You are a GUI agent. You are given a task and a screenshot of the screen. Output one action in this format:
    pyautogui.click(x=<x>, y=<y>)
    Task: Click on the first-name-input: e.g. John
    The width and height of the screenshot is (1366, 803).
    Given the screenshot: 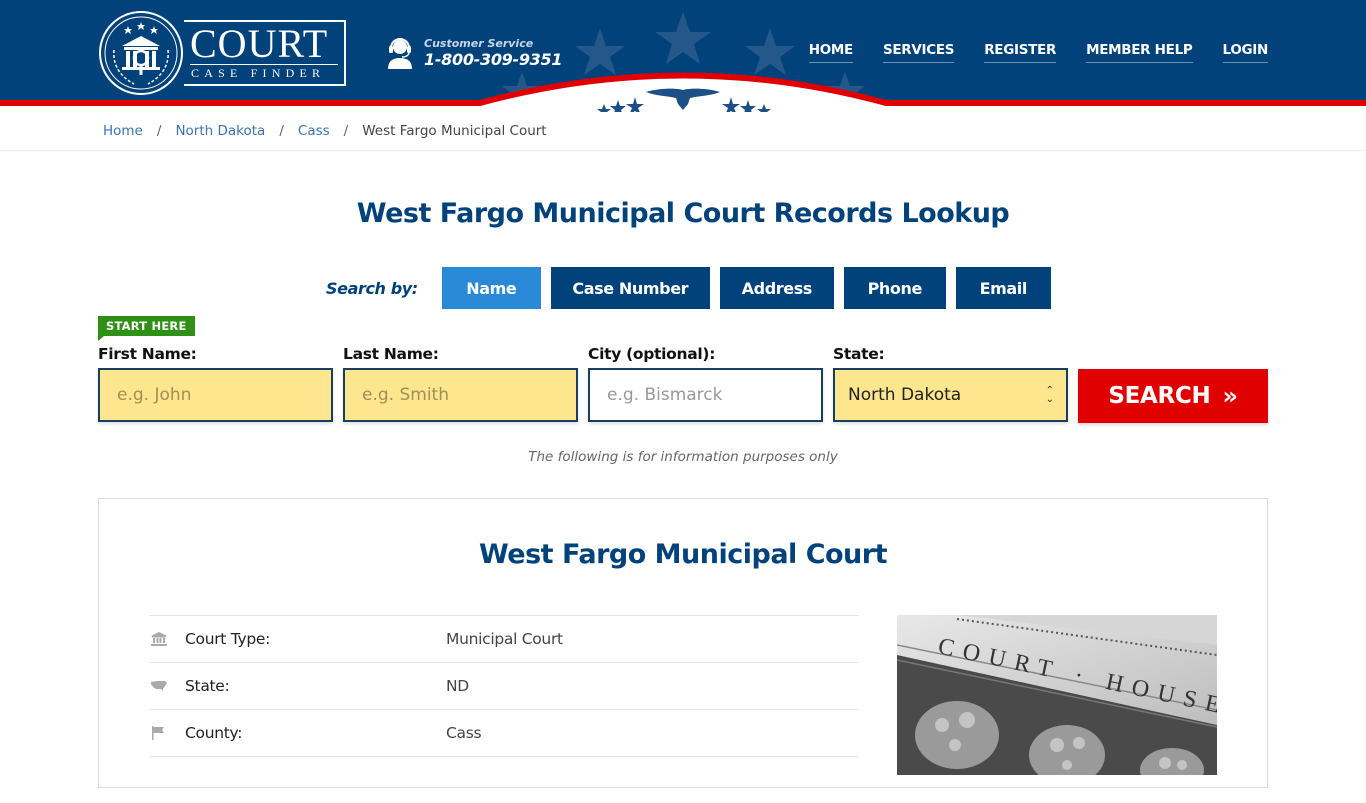 What is the action you would take?
    pyautogui.click(x=215, y=395)
    